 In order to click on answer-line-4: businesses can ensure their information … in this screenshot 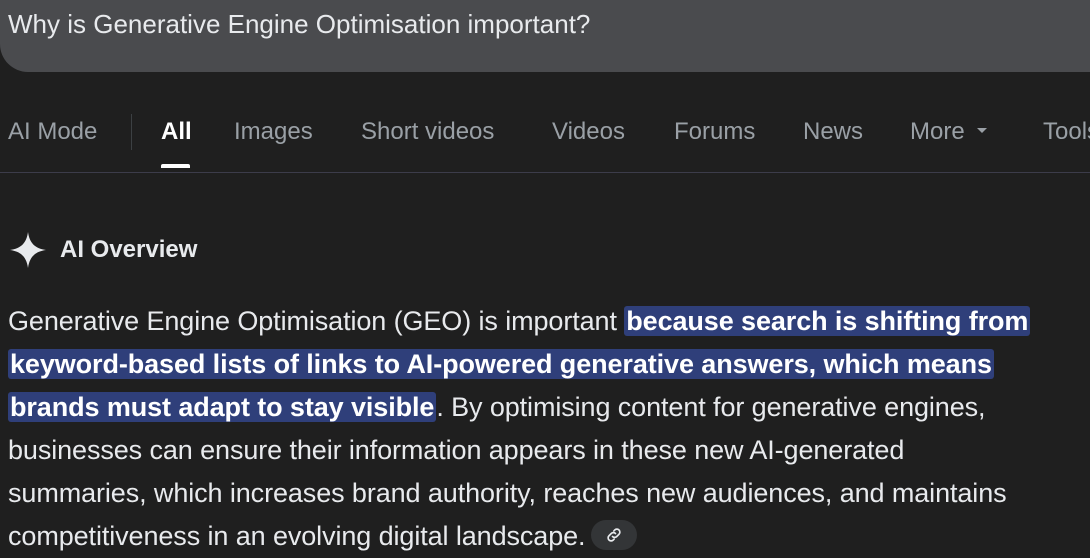, I will do `click(549, 450)`.